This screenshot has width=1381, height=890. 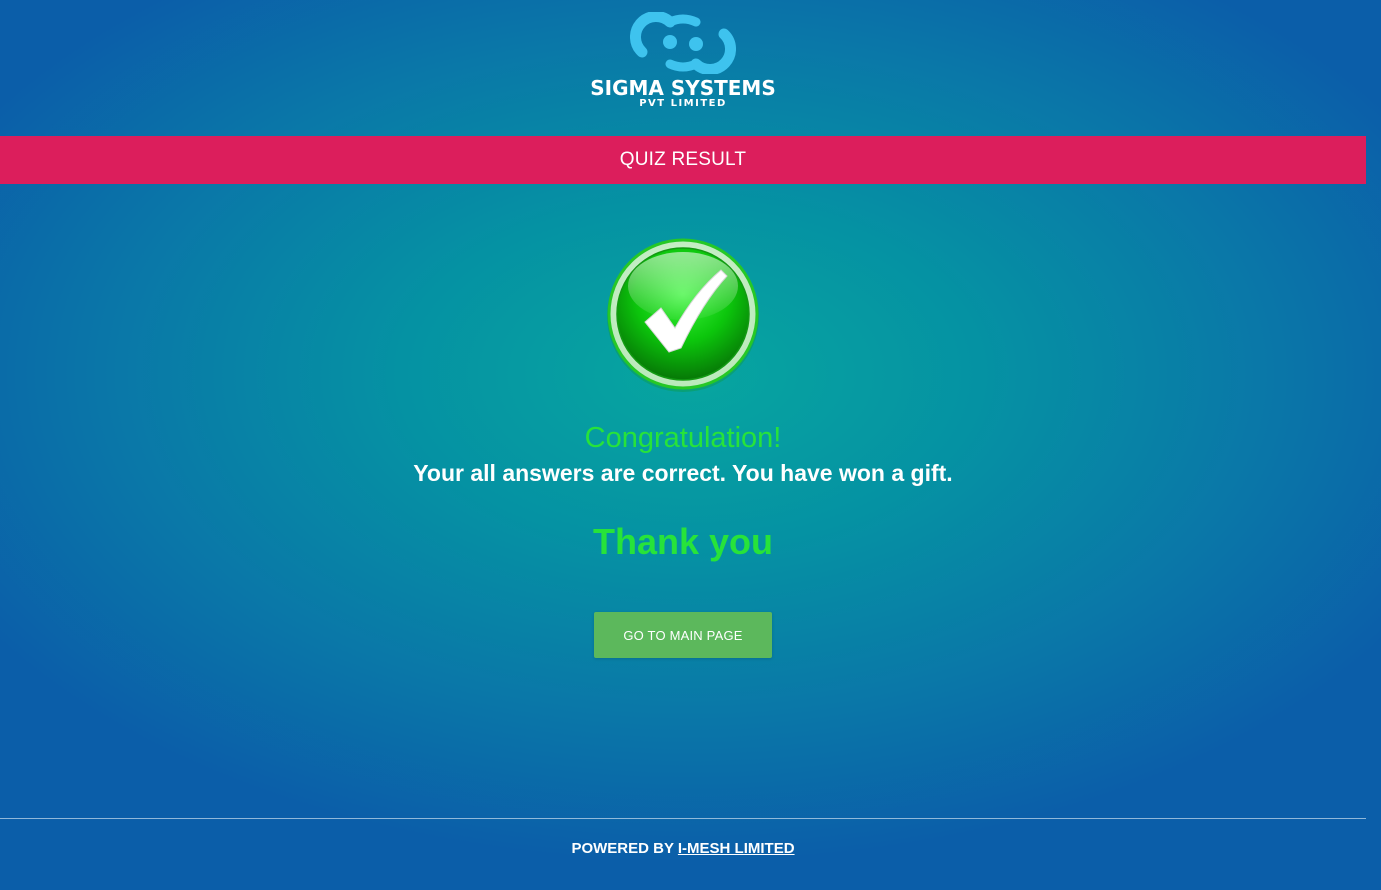 What do you see at coordinates (683, 635) in the screenshot?
I see `go-to-main-page-button: GO TO MAIN PAGE` at bounding box center [683, 635].